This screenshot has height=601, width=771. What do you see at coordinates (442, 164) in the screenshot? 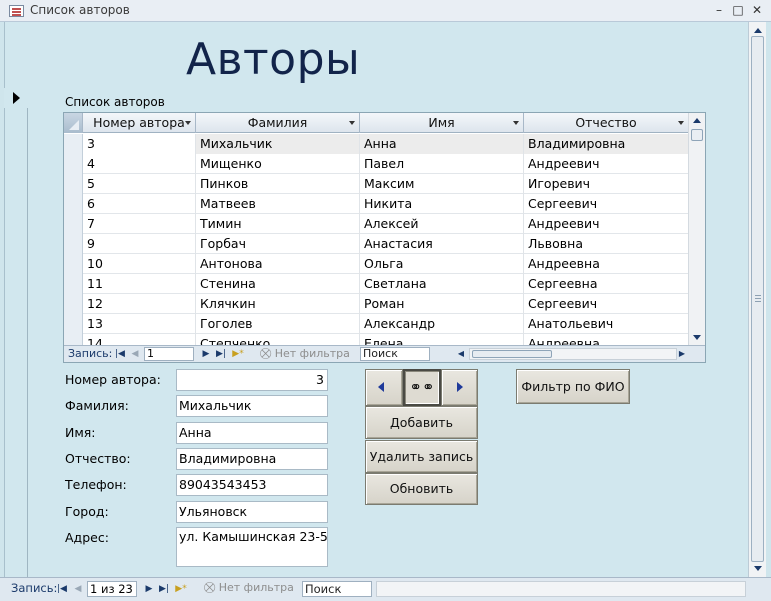
I see `table-cell: Павел` at bounding box center [442, 164].